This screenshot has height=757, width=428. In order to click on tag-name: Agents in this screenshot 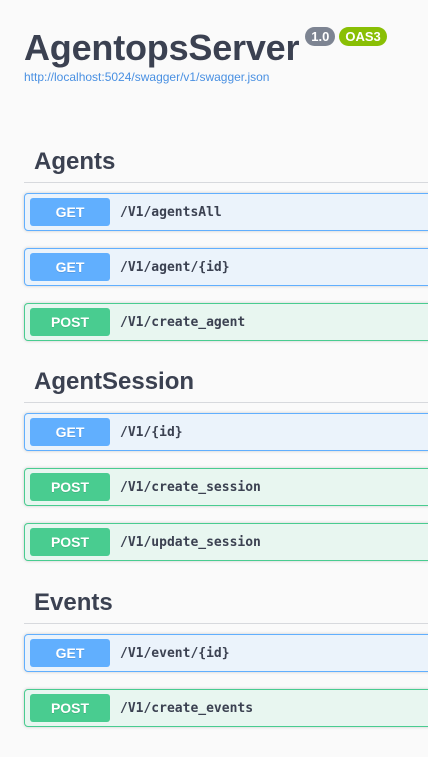, I will do `click(75, 161)`.